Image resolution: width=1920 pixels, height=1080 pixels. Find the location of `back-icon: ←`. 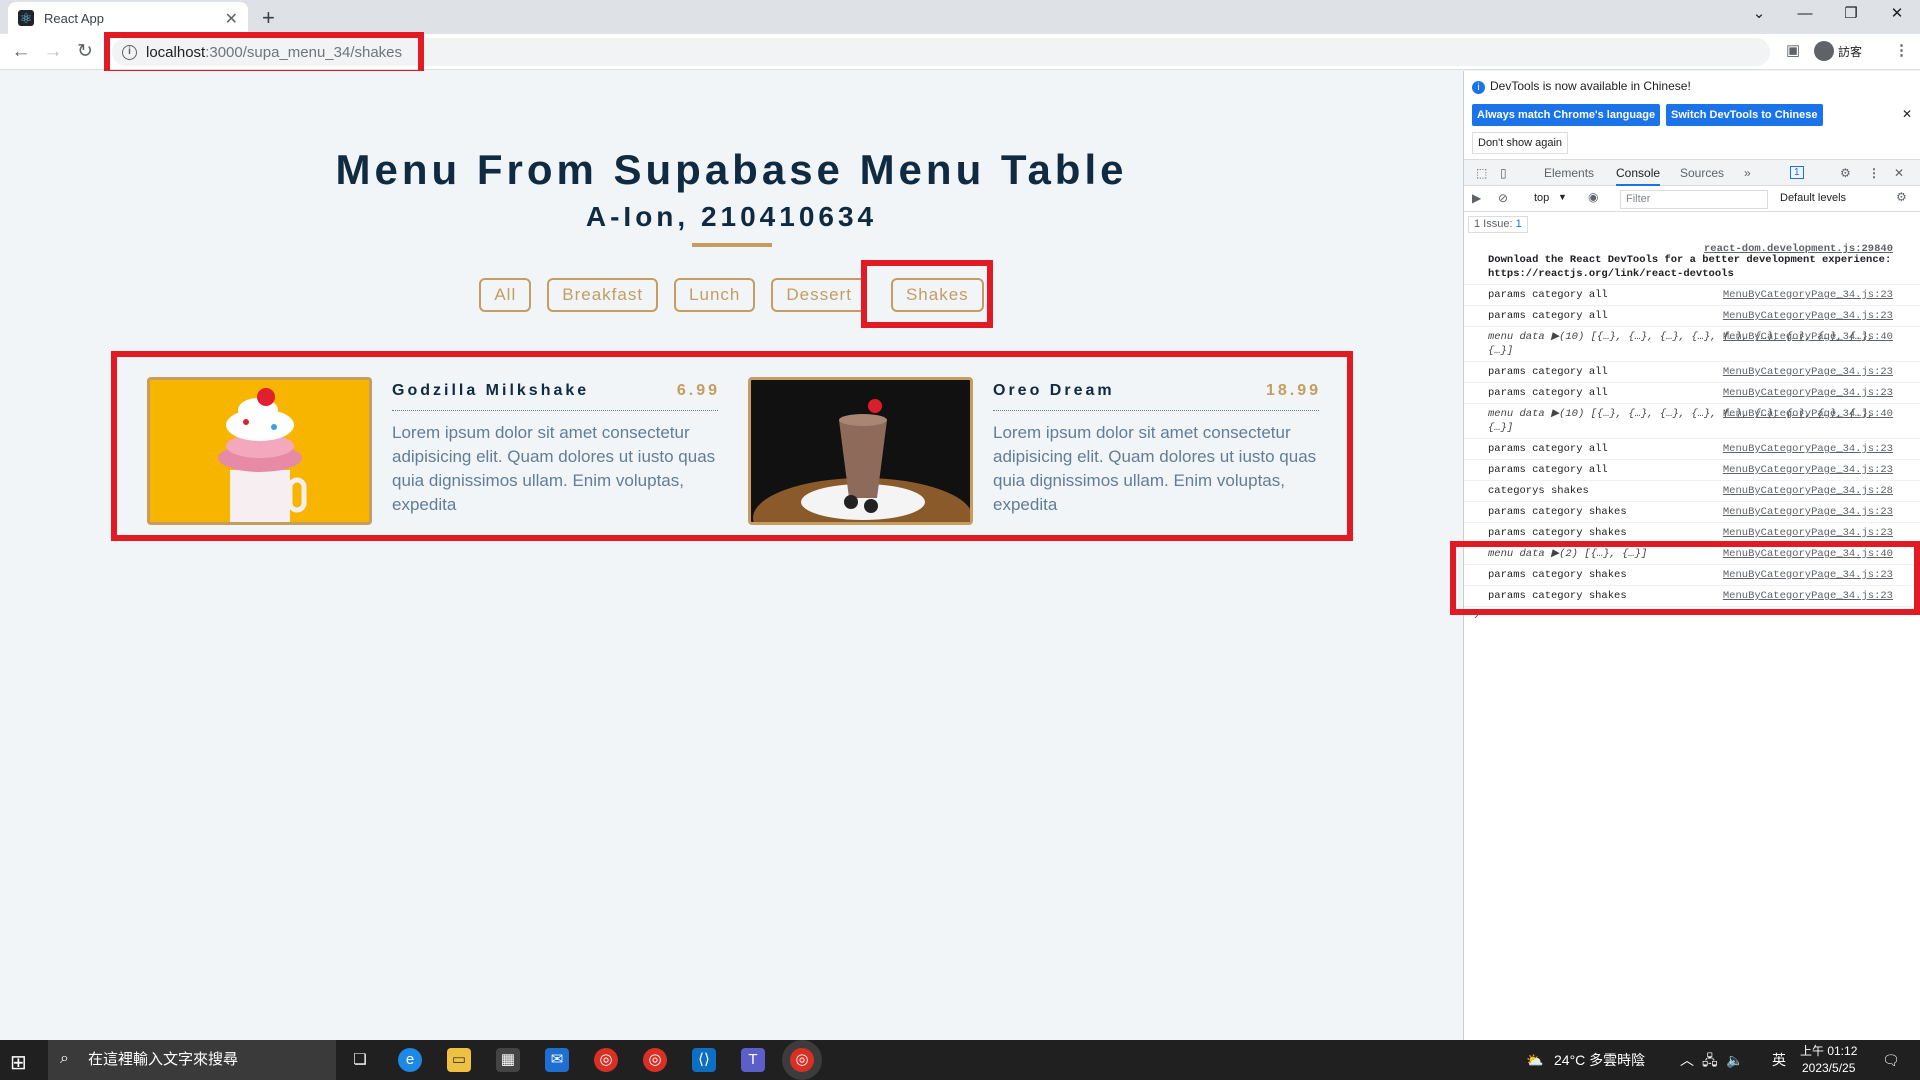

back-icon: ← is located at coordinates (21, 52).